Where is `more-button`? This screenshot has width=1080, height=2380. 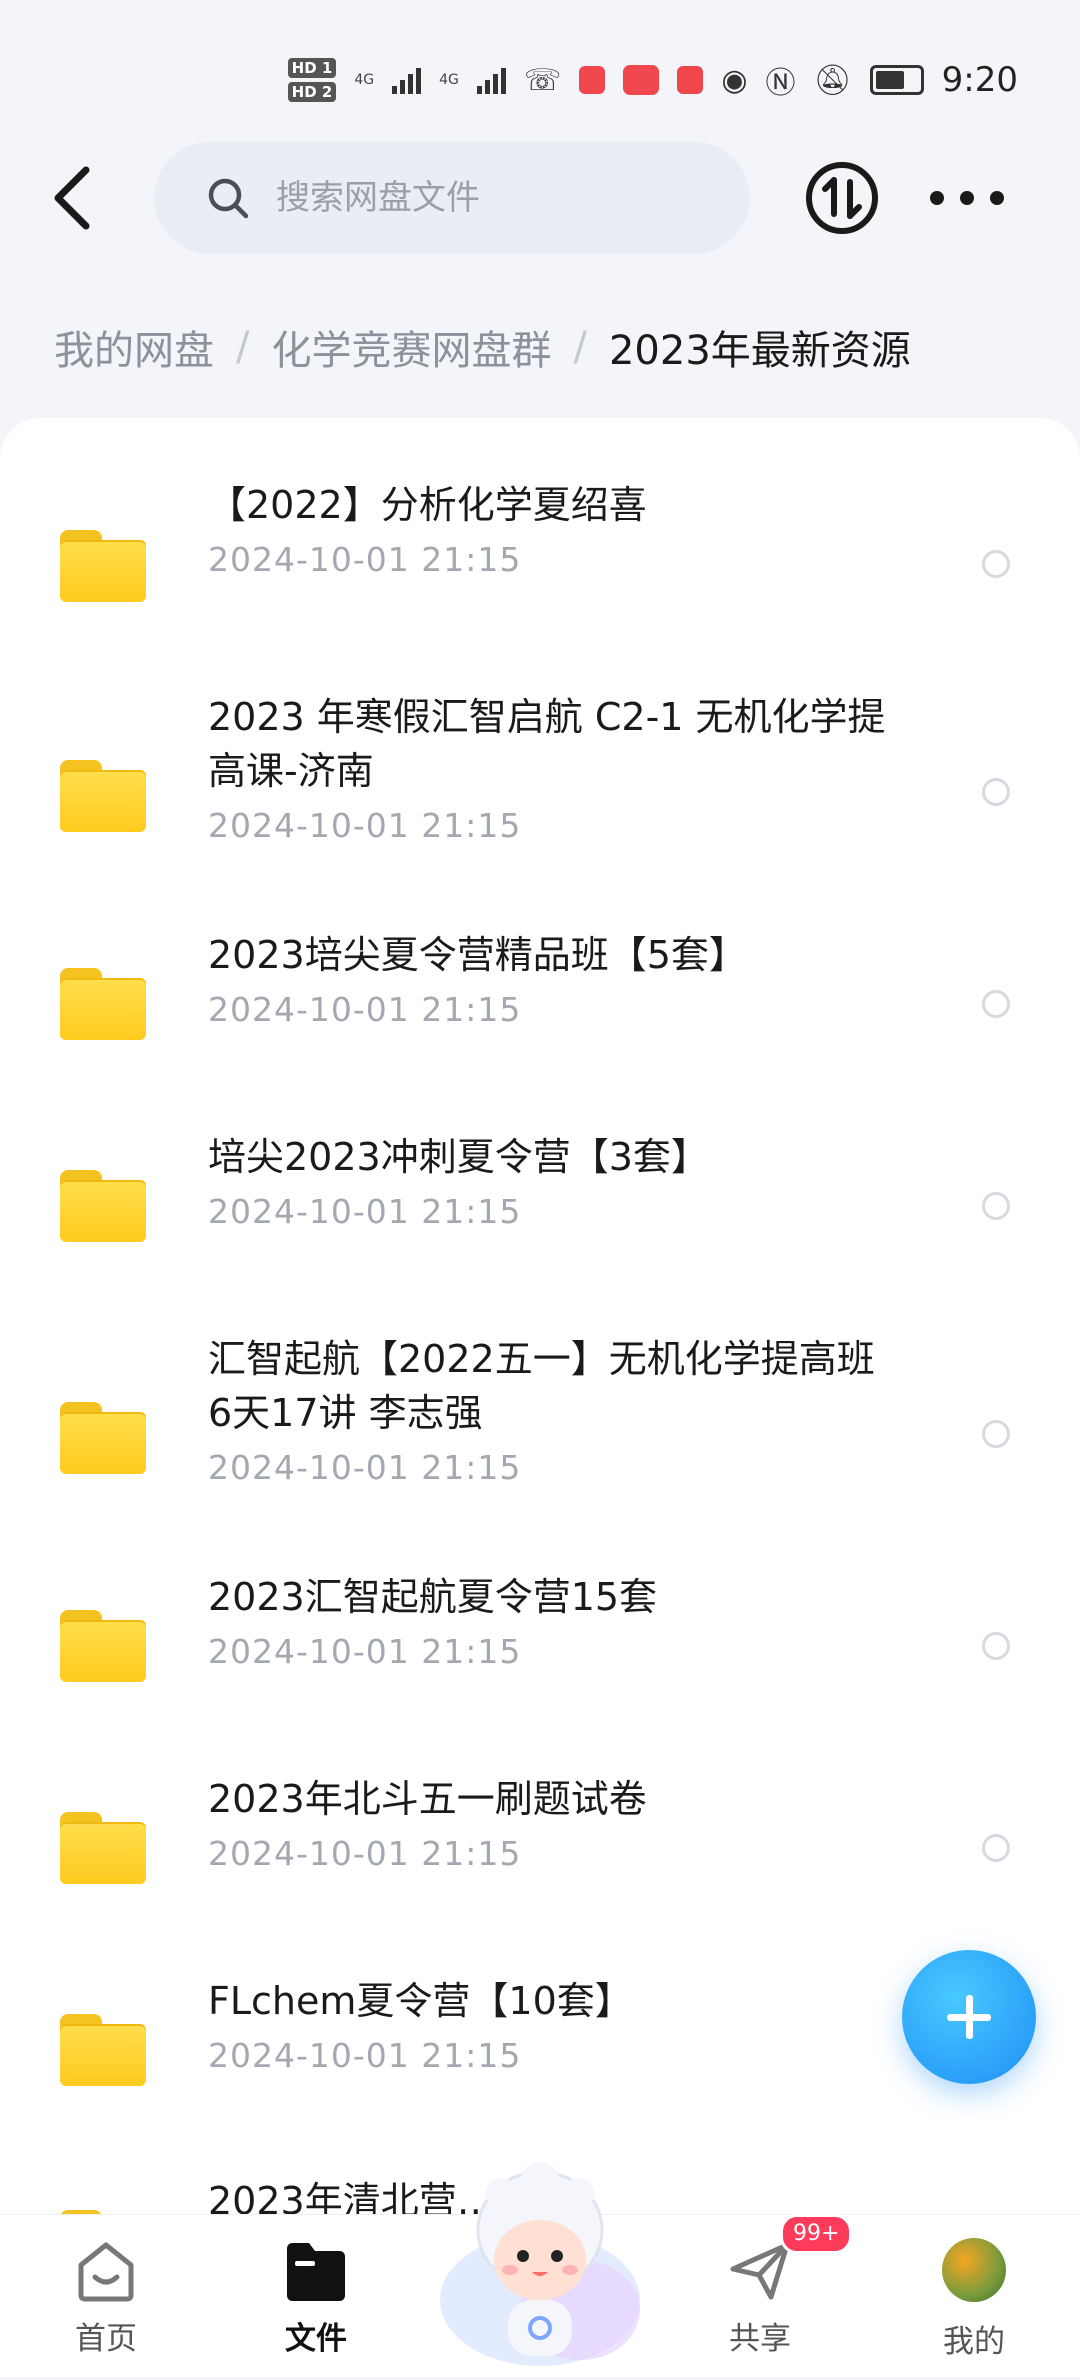 more-button is located at coordinates (967, 198).